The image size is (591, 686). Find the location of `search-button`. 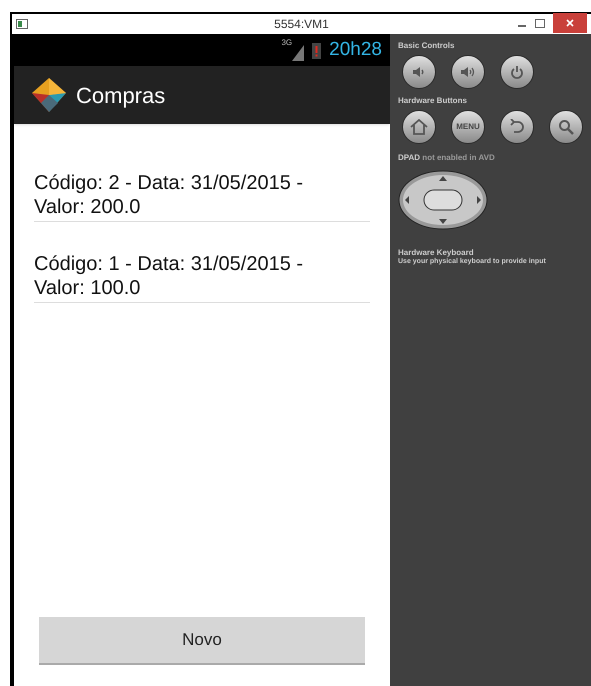

search-button is located at coordinates (566, 127).